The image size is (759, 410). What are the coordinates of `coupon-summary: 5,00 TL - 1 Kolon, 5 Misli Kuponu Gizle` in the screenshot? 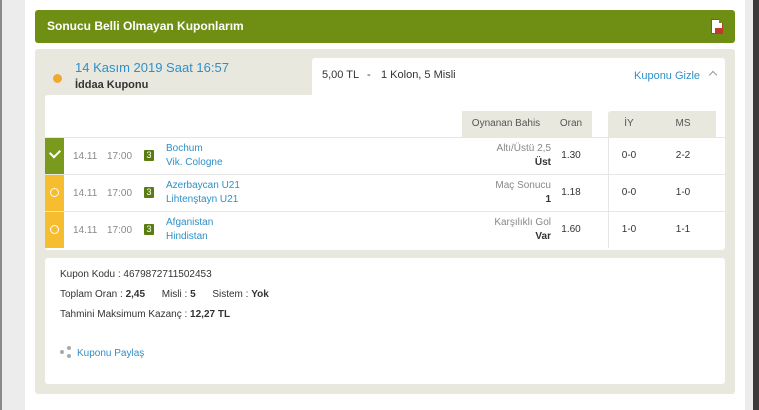 It's located at (518, 76).